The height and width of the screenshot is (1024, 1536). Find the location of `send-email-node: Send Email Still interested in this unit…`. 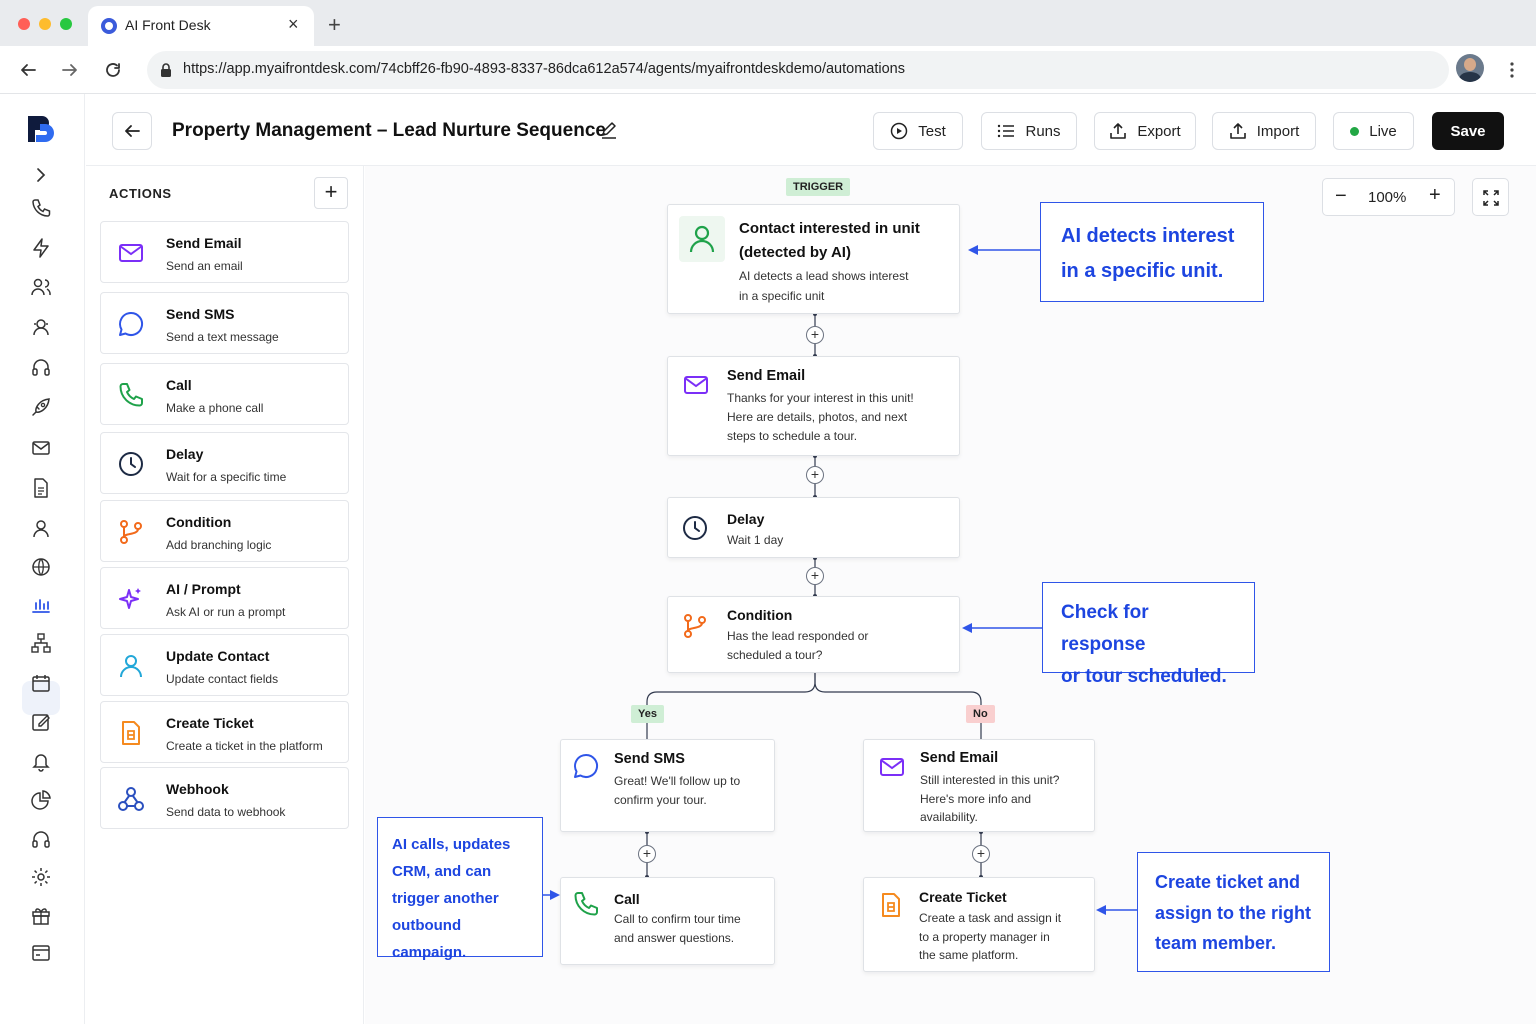

send-email-node: Send Email Still interested in this unit… is located at coordinates (979, 785).